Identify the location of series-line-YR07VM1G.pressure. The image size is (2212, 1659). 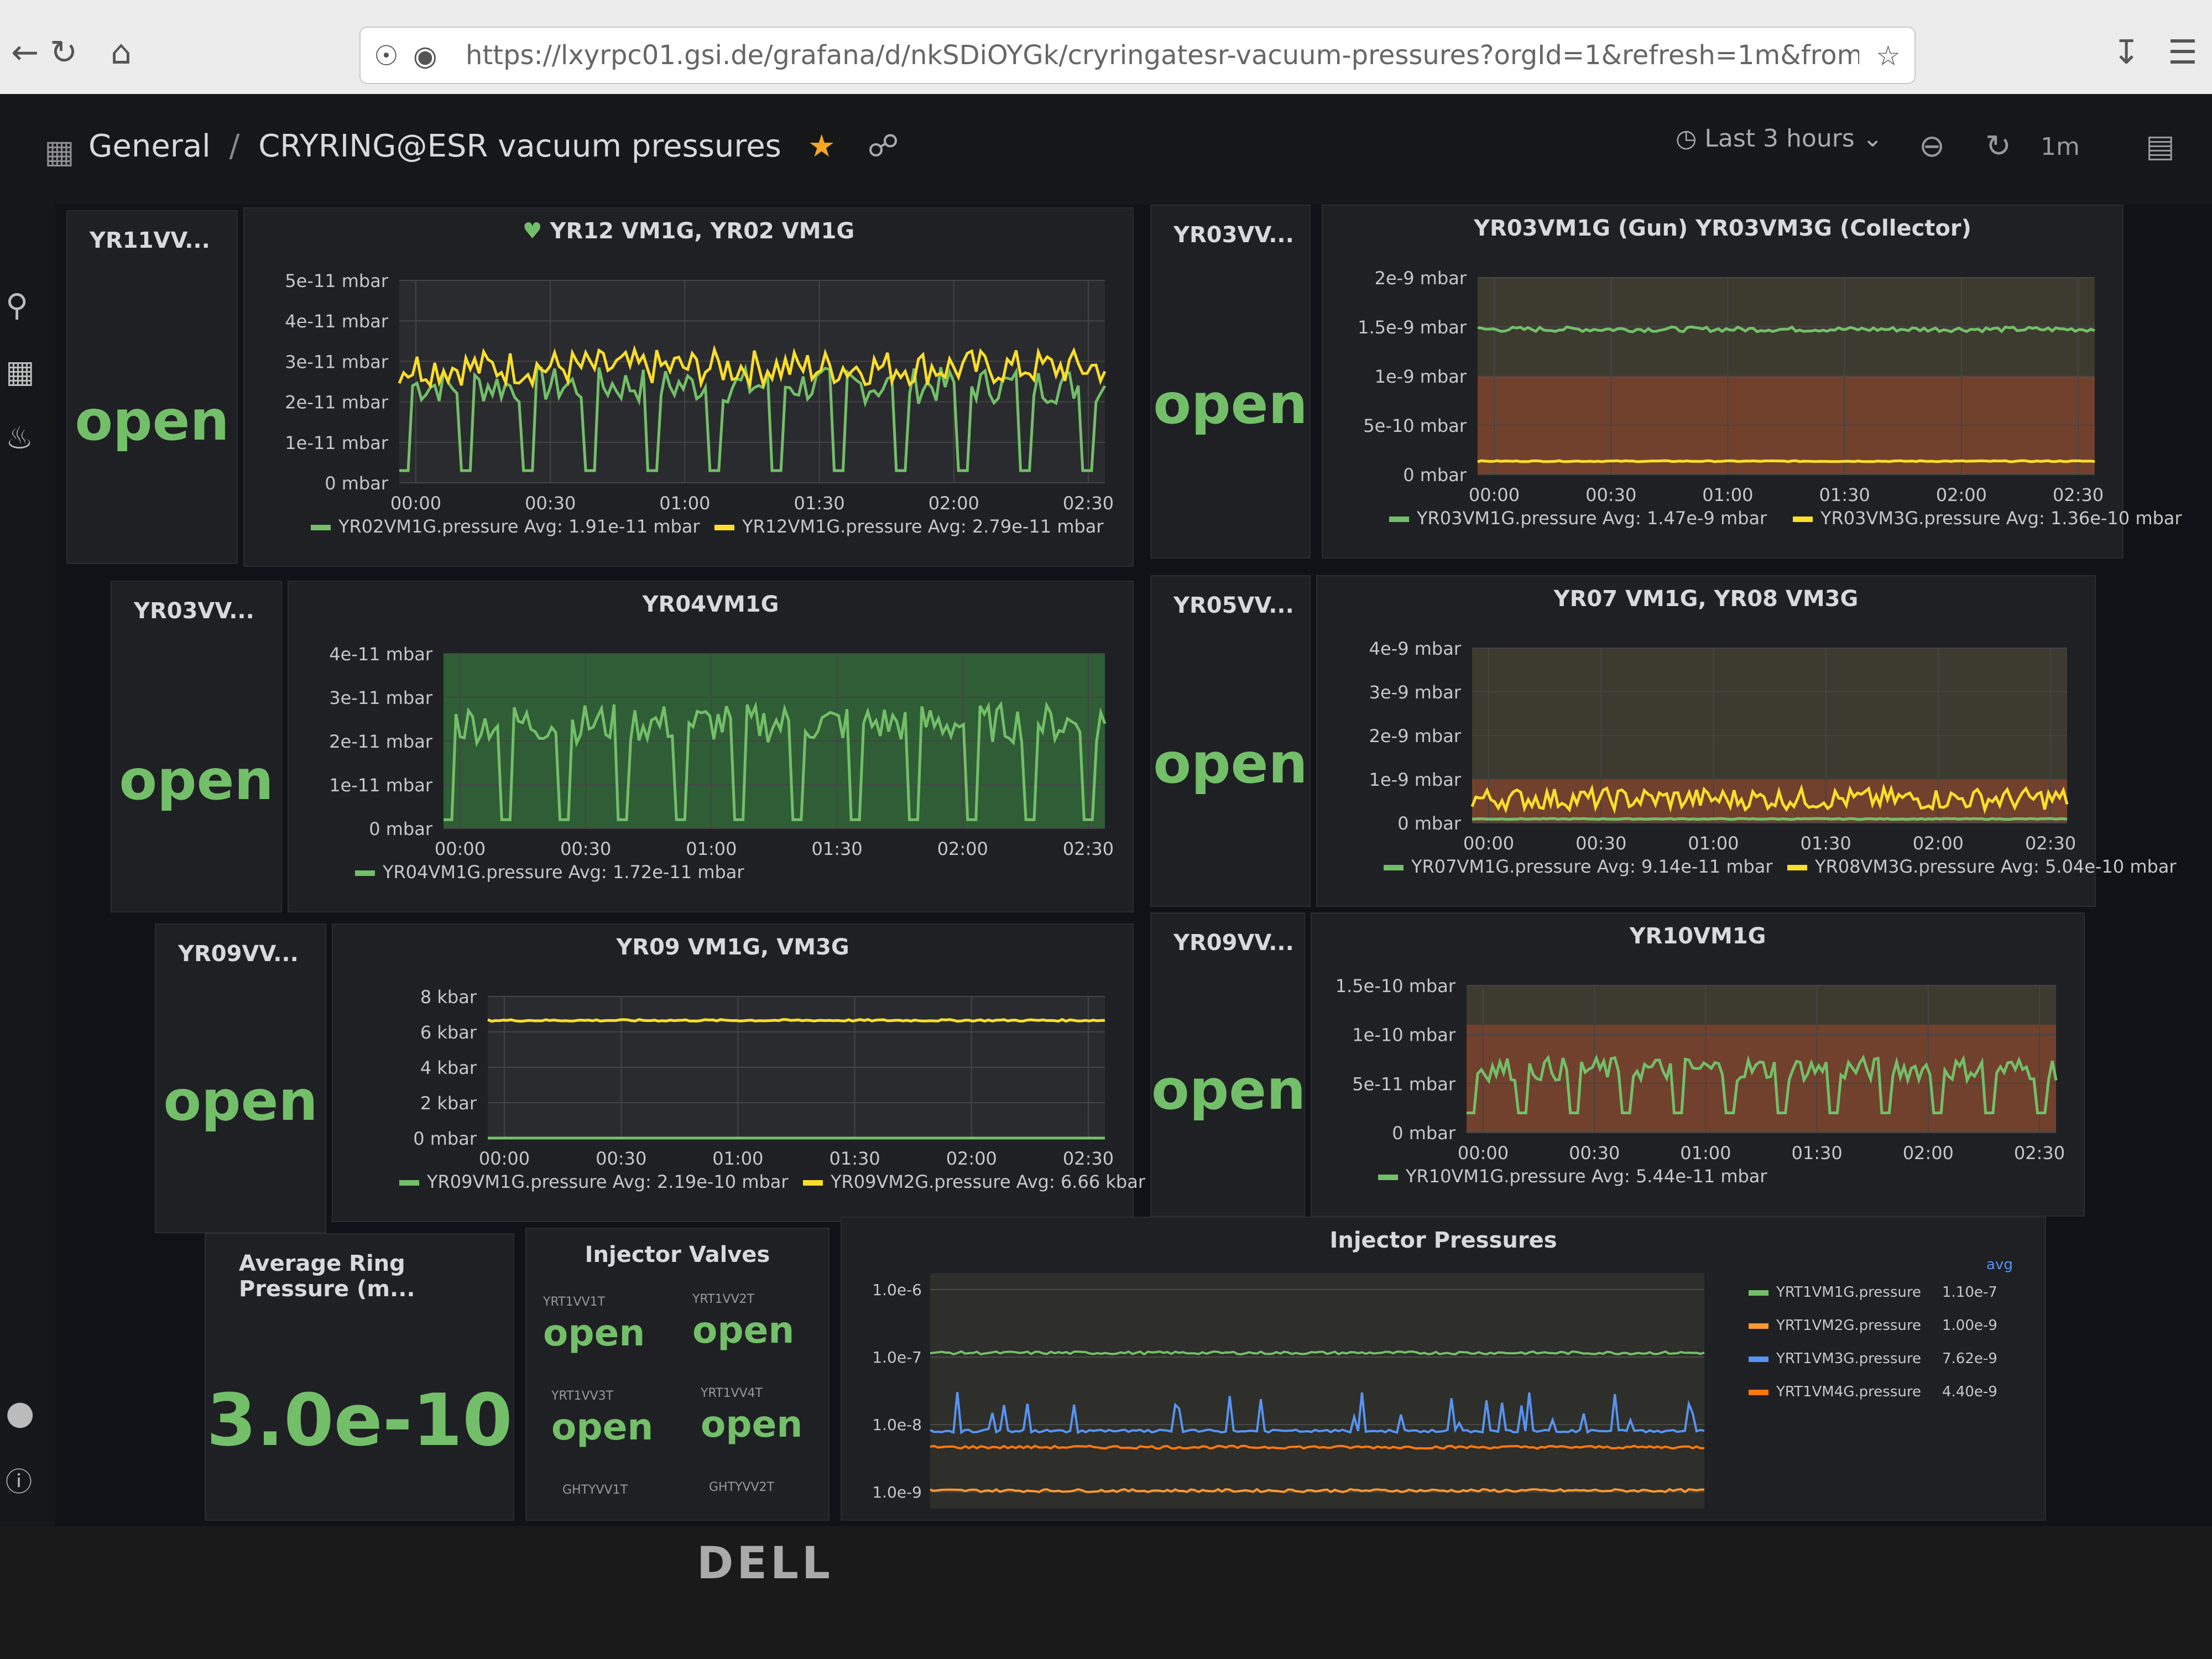
(1770, 819).